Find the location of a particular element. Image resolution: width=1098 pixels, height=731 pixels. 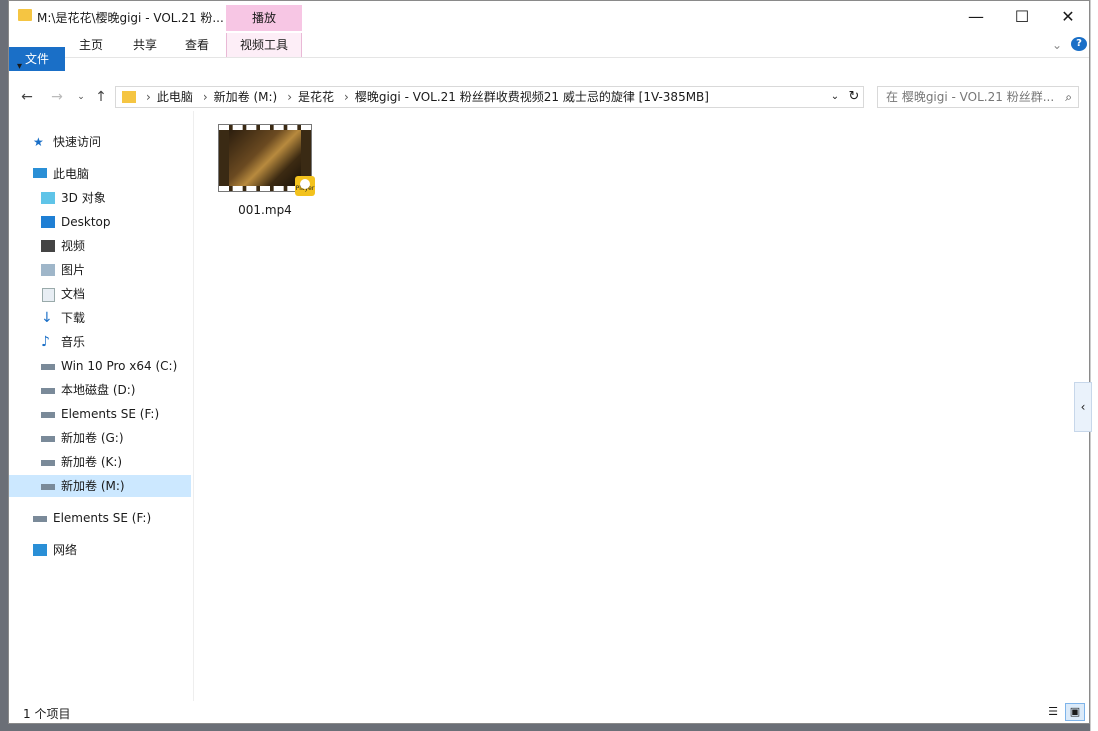

nav-this-pc: 此电脑 is located at coordinates (100, 174).